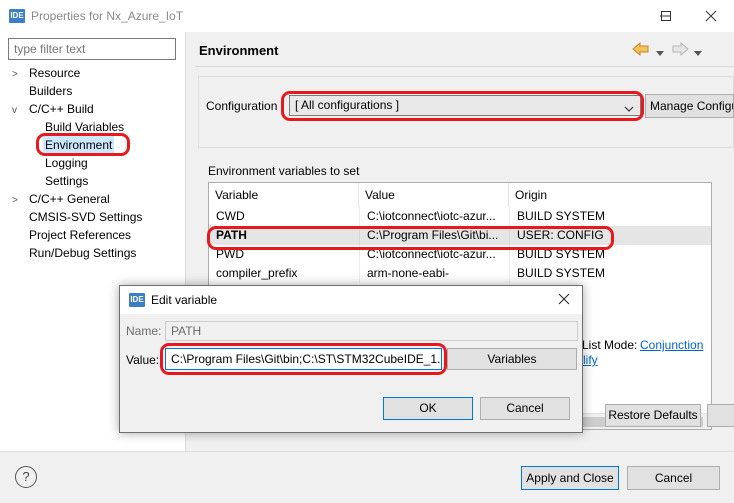 This screenshot has width=734, height=503. I want to click on apply-button-partial, so click(720, 415).